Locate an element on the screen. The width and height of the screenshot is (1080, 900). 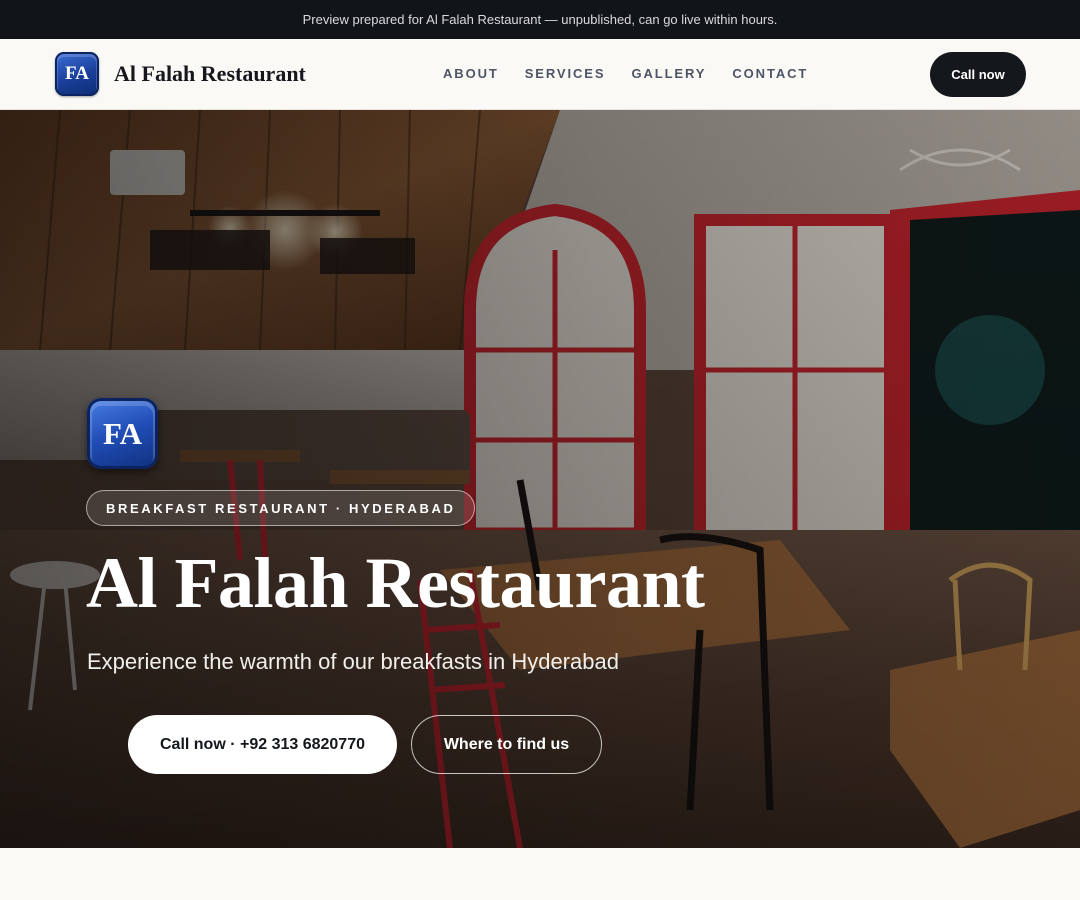
nav-link-contact: CONTACT is located at coordinates (770, 73).